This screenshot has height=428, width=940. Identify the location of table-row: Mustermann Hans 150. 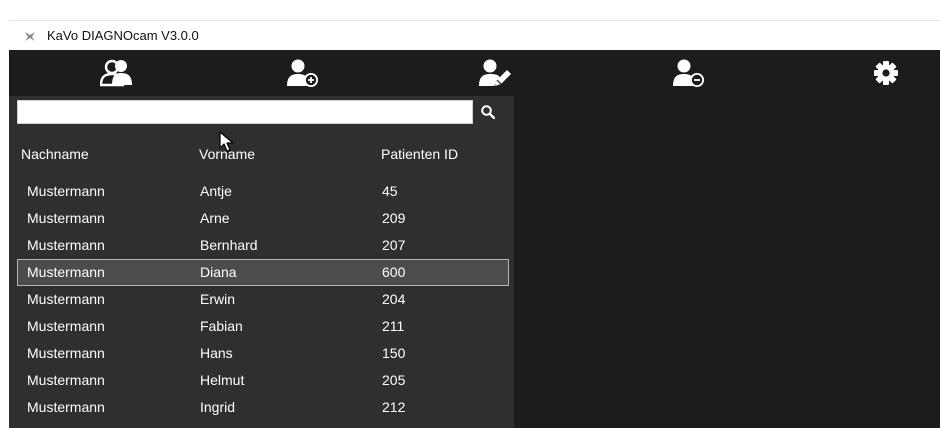
(263, 353).